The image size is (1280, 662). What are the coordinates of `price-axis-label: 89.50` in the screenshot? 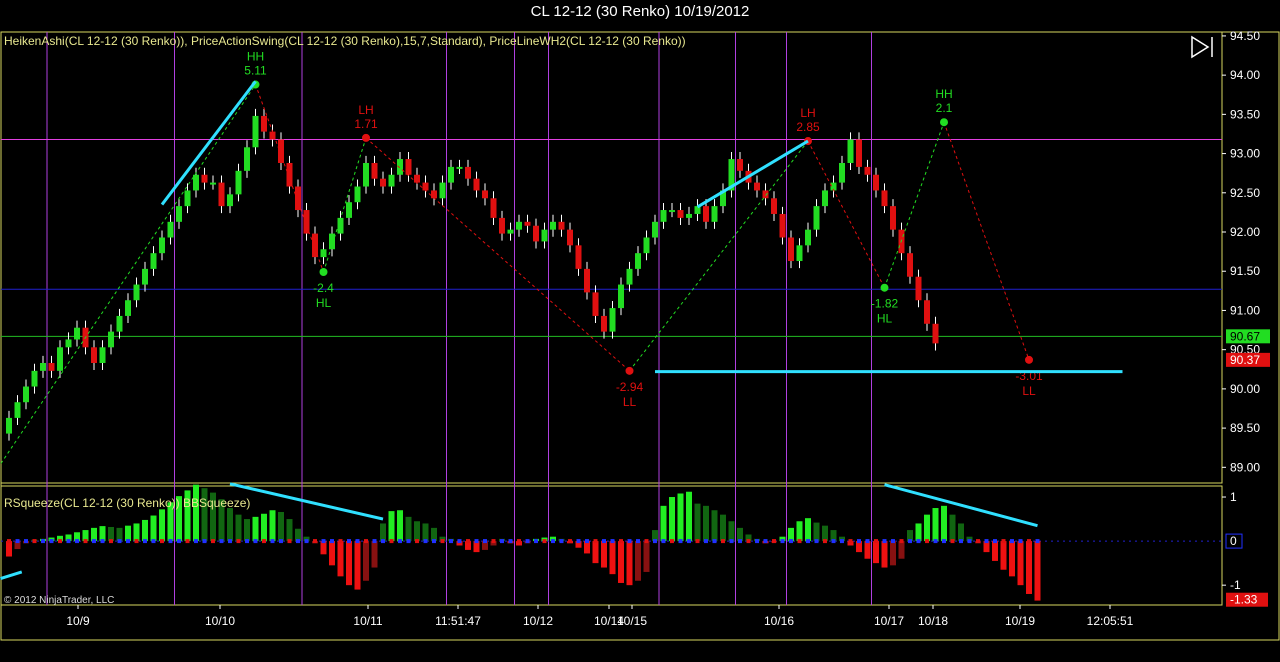 It's located at (1245, 428).